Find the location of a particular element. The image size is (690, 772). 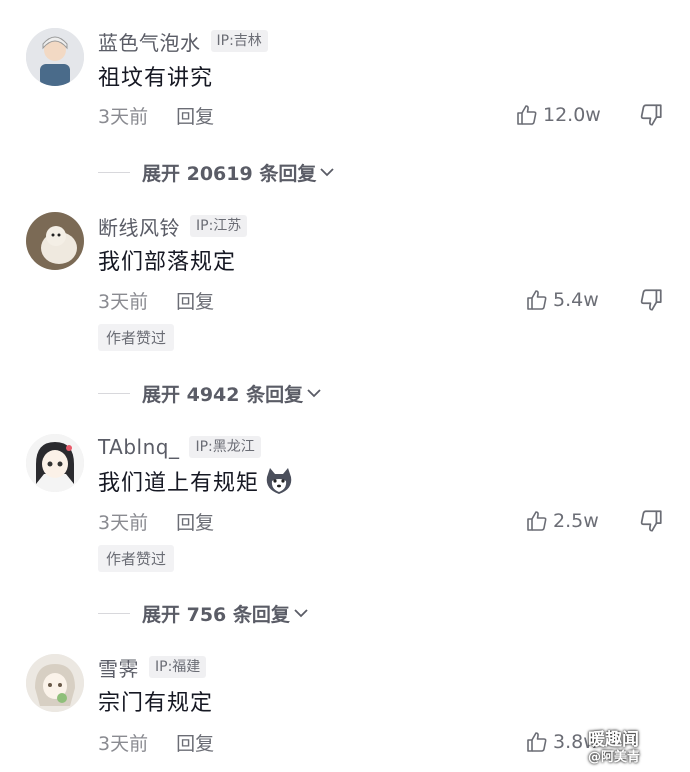

username: 断线风铃 is located at coordinates (139, 226).